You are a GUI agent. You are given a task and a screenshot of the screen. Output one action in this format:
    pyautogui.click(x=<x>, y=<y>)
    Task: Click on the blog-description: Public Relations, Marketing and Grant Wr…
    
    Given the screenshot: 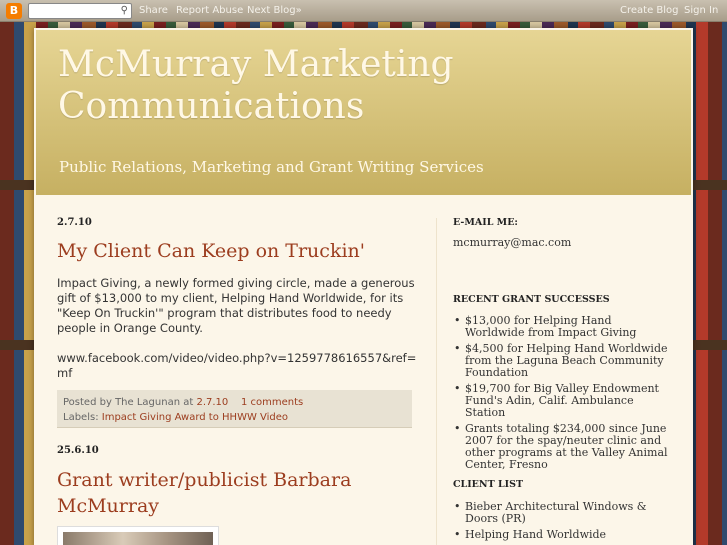 What is the action you would take?
    pyautogui.click(x=271, y=167)
    